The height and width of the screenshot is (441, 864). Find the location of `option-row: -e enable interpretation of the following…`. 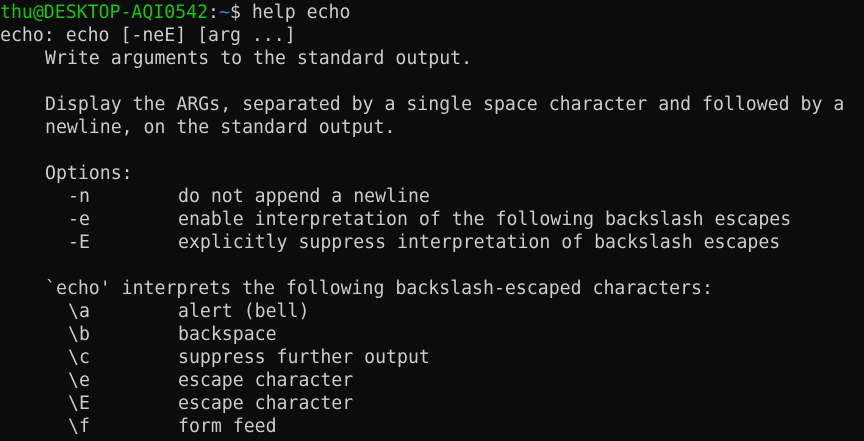

option-row: -e enable interpretation of the following… is located at coordinates (432, 219).